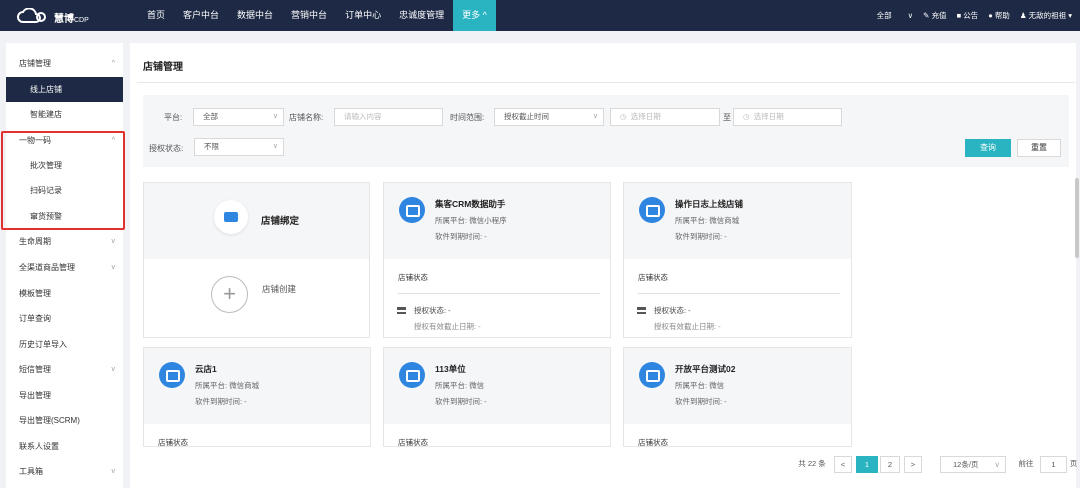 Image resolution: width=1080 pixels, height=488 pixels. What do you see at coordinates (705, 369) in the screenshot?
I see `store-name: 开放平台测试02` at bounding box center [705, 369].